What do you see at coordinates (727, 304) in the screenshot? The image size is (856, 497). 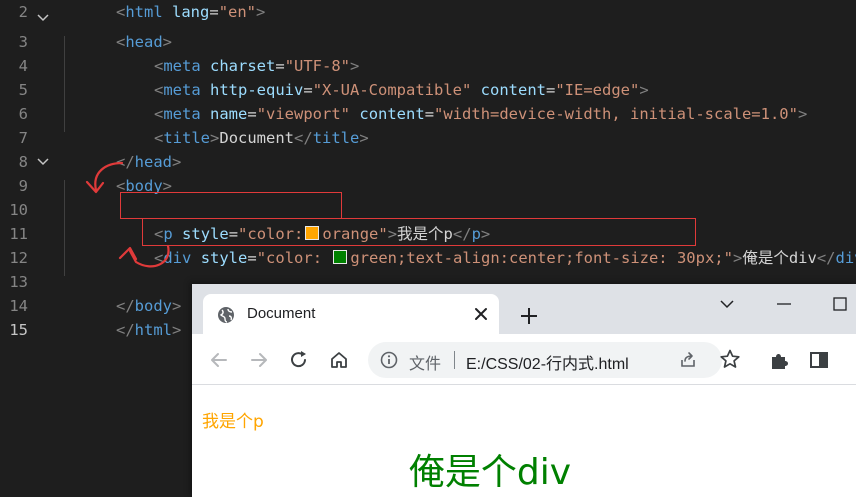 I see `chevron-down-icon` at bounding box center [727, 304].